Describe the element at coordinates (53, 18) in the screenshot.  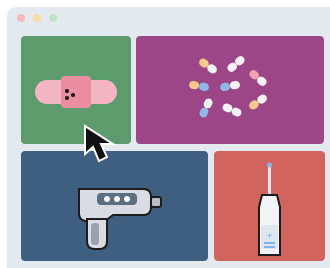
I see `maximize-dot` at that location.